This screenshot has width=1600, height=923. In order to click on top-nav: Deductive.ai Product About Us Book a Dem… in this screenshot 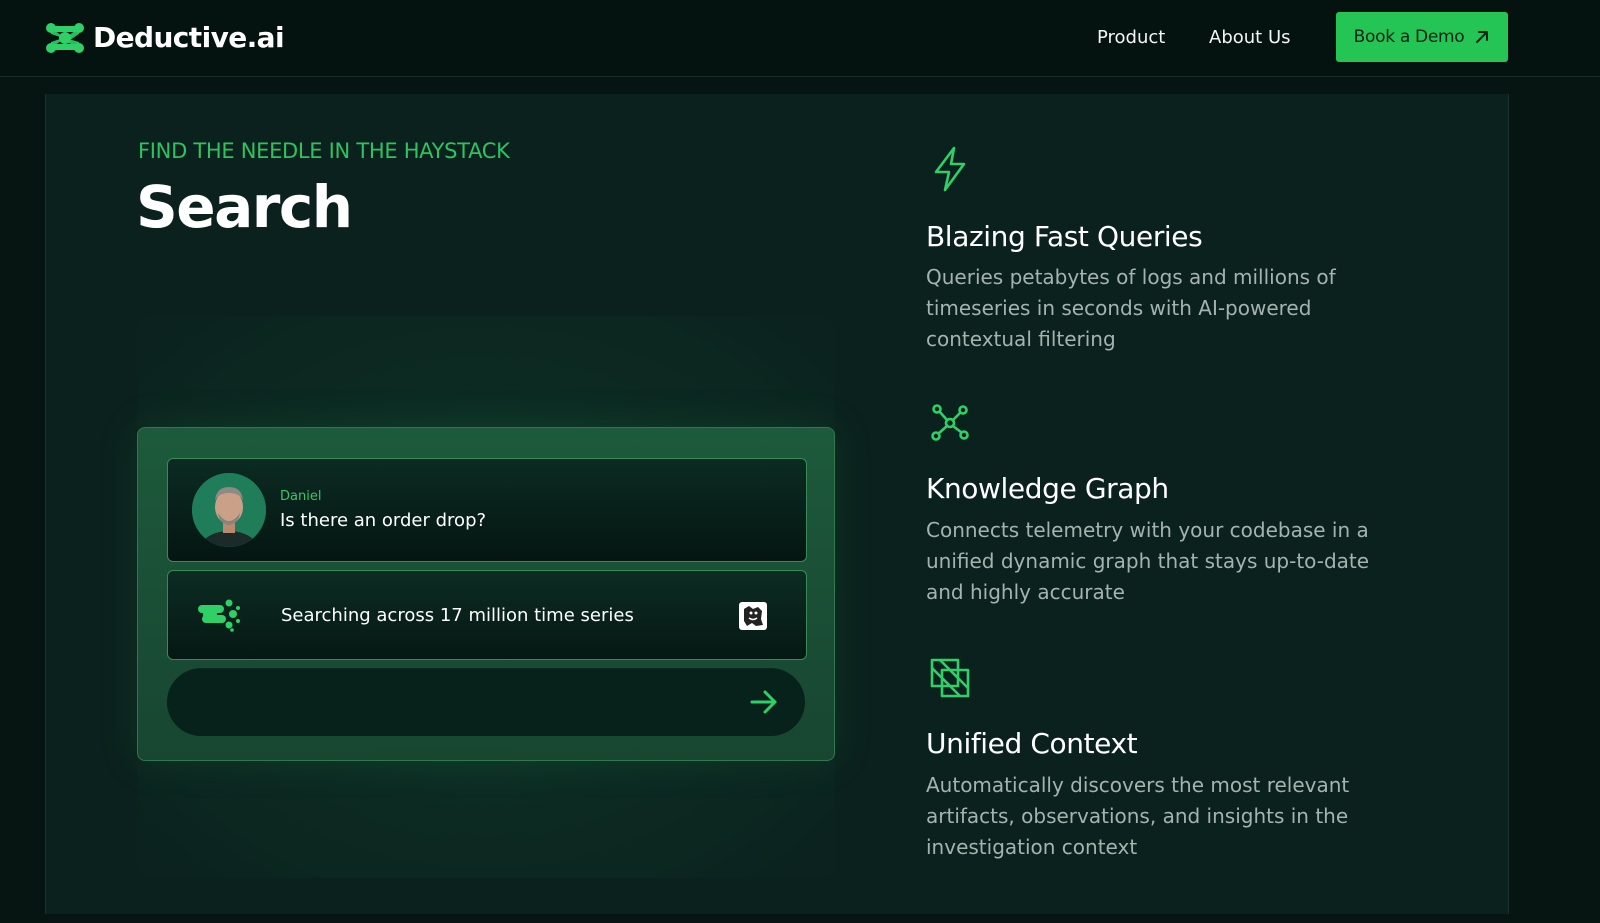, I will do `click(800, 38)`.